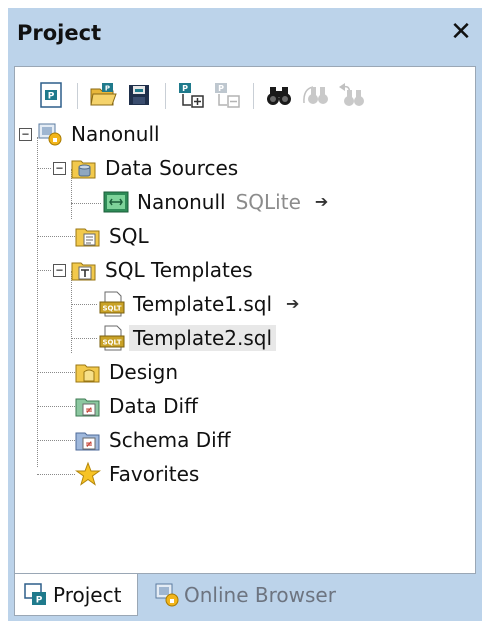  What do you see at coordinates (154, 474) in the screenshot?
I see `tree-item-label: Favorites` at bounding box center [154, 474].